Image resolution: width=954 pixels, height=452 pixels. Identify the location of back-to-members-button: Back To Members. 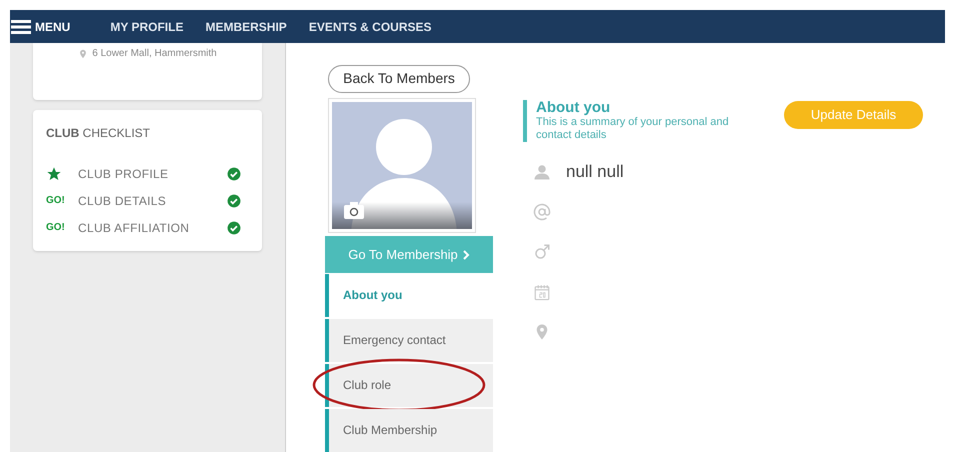
(399, 79).